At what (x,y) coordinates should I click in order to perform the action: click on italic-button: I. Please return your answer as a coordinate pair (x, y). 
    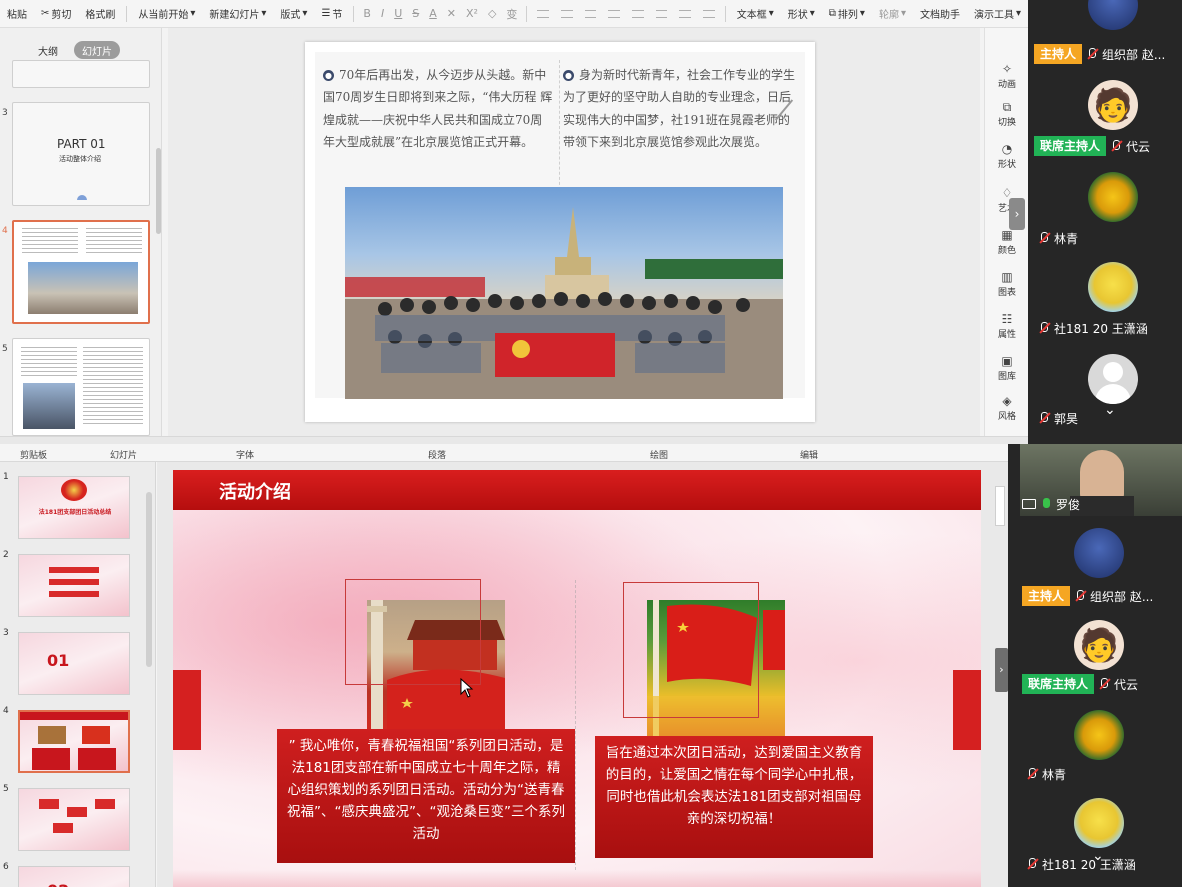
    Looking at the image, I should click on (382, 13).